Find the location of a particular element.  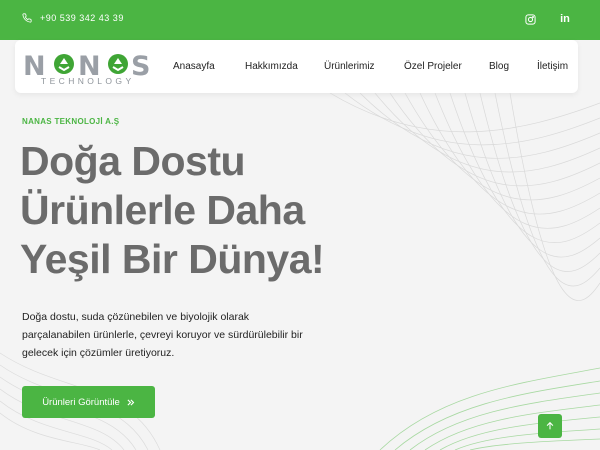

scroll-to-top-button is located at coordinates (550, 426).